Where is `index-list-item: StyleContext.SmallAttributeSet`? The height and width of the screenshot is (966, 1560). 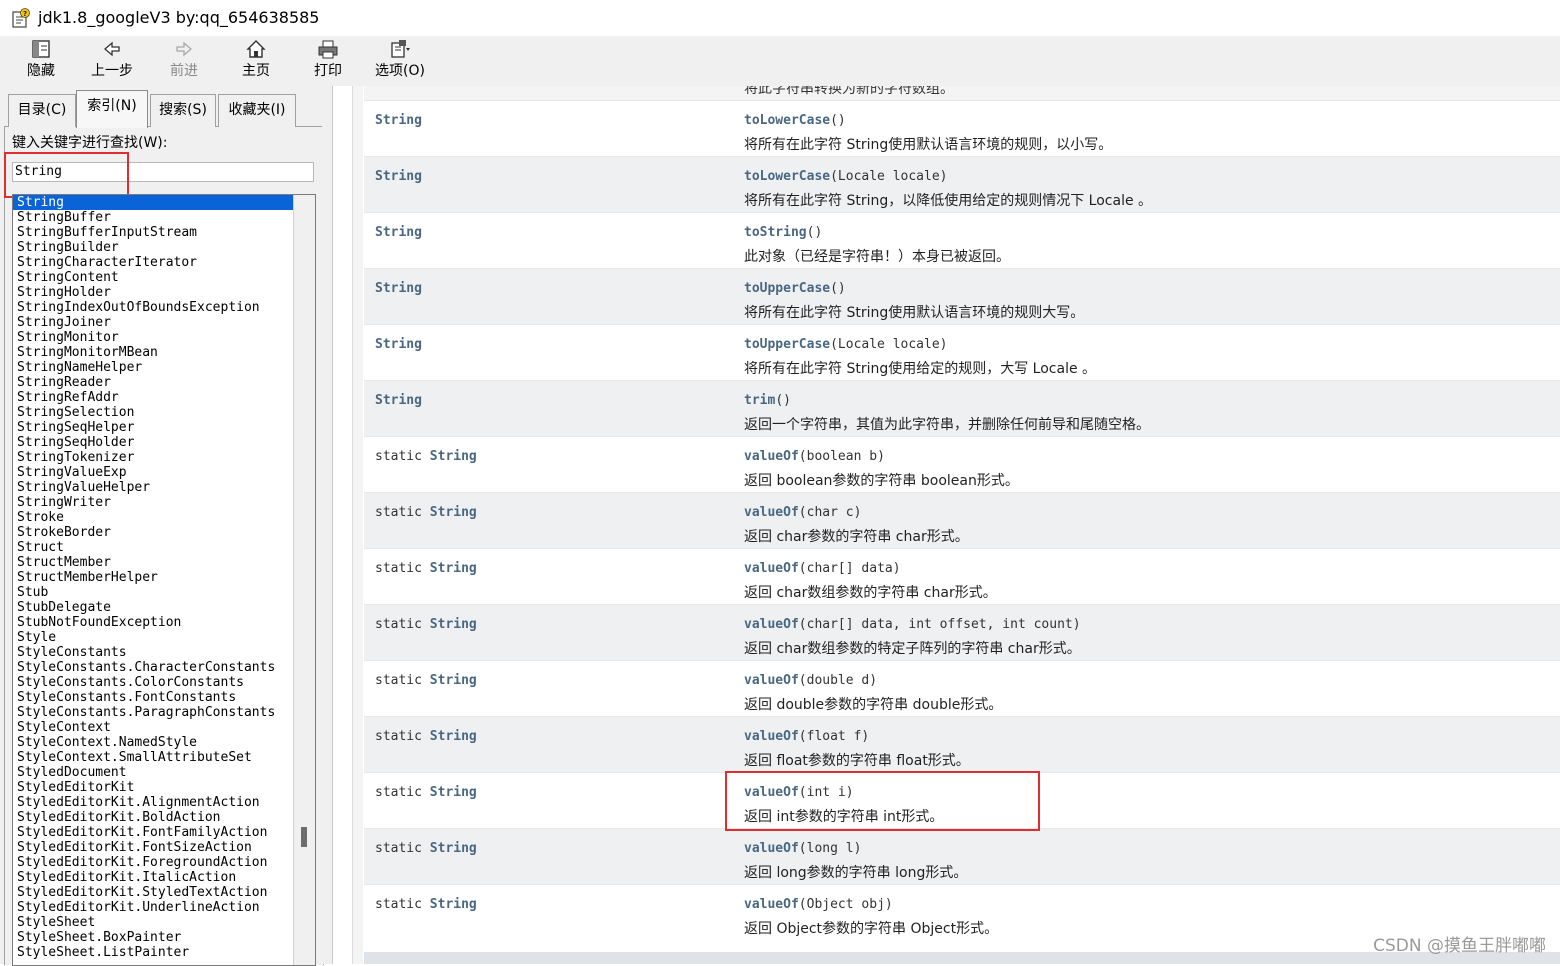
index-list-item: StyleContext.SmallAttributeSet is located at coordinates (153, 757).